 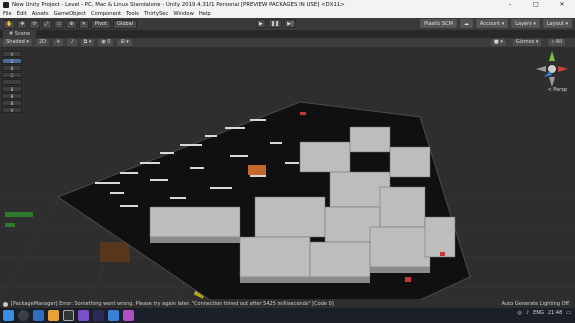 I want to click on layout-dropdown: Layout ▾, so click(x=557, y=23).